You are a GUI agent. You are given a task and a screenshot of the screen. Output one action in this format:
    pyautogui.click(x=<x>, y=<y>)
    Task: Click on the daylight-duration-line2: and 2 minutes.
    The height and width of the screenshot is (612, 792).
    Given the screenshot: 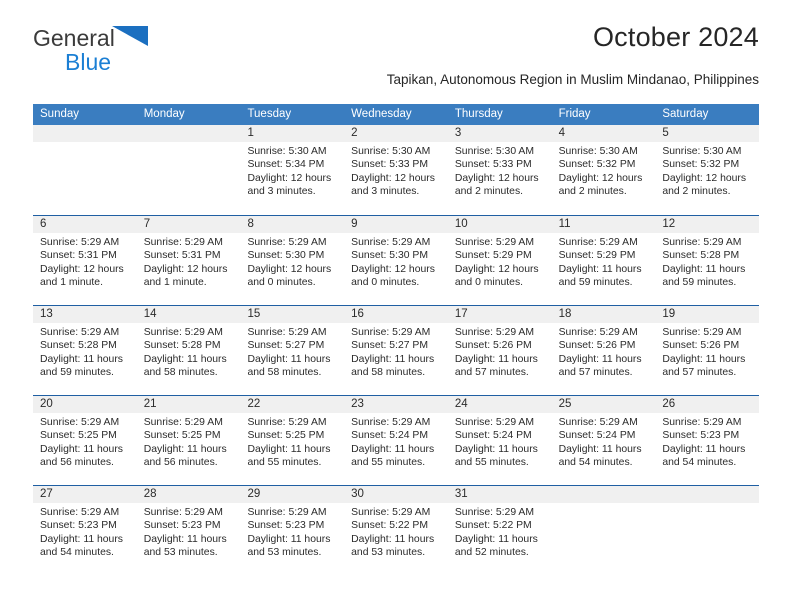 What is the action you would take?
    pyautogui.click(x=489, y=192)
    